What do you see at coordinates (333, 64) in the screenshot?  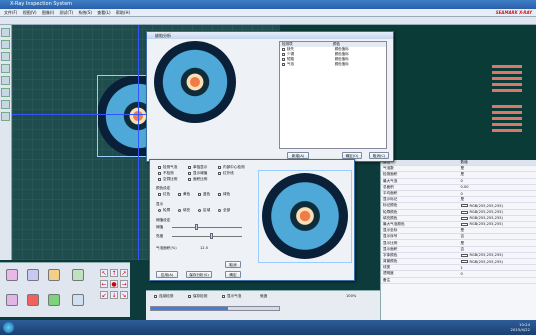 I see `list-item: 气泡 颜色值标` at bounding box center [333, 64].